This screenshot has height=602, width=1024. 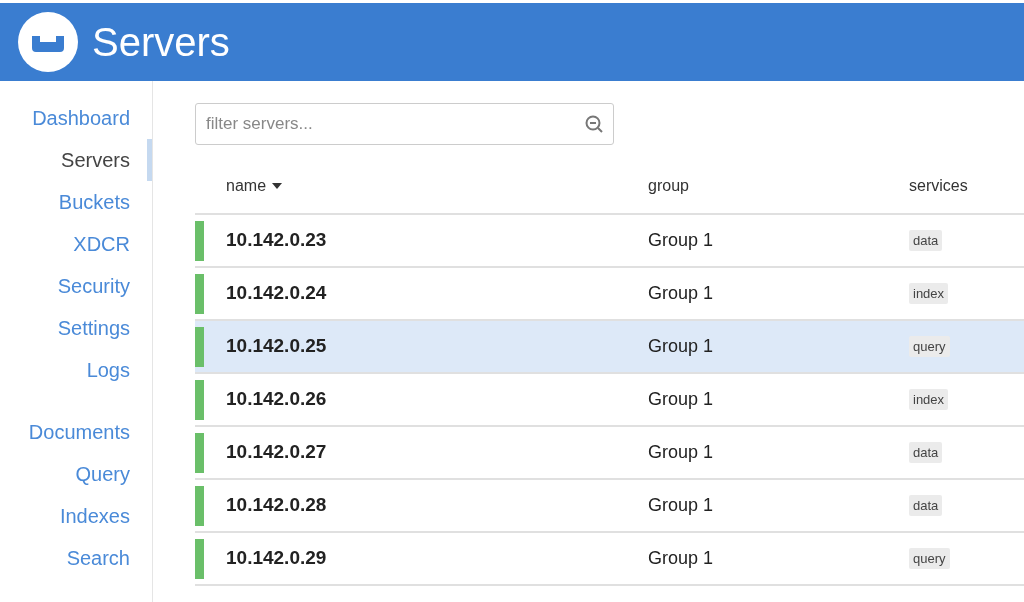 I want to click on nav-link: Buckets, so click(x=94, y=202).